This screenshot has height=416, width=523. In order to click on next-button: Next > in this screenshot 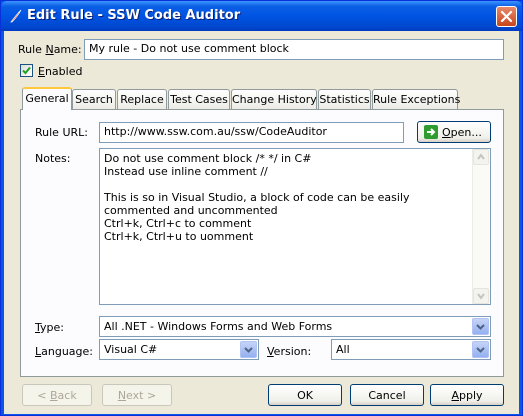, I will do `click(137, 395)`.